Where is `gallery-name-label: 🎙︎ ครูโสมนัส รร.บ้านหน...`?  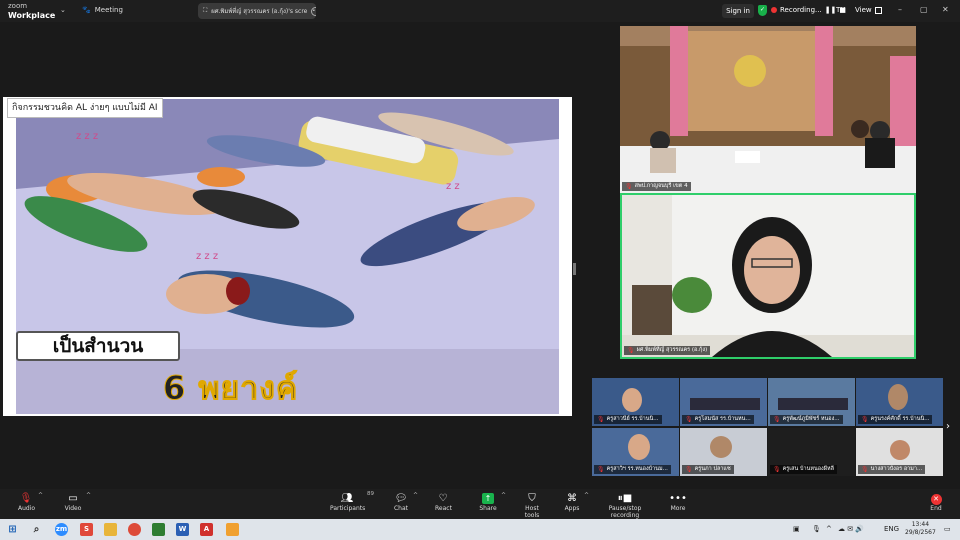
gallery-name-label: 🎙︎ ครูโสมนัส รร.บ้านหน... is located at coordinates (718, 419).